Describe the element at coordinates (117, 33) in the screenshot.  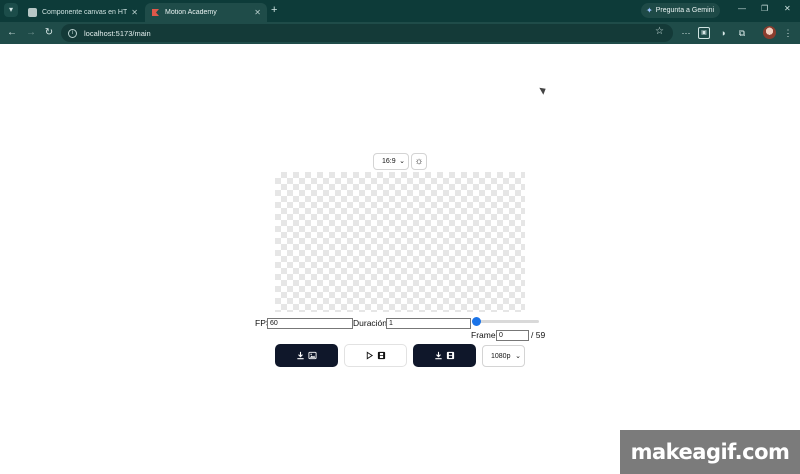
I see `address-text: localhost:5173/main` at that location.